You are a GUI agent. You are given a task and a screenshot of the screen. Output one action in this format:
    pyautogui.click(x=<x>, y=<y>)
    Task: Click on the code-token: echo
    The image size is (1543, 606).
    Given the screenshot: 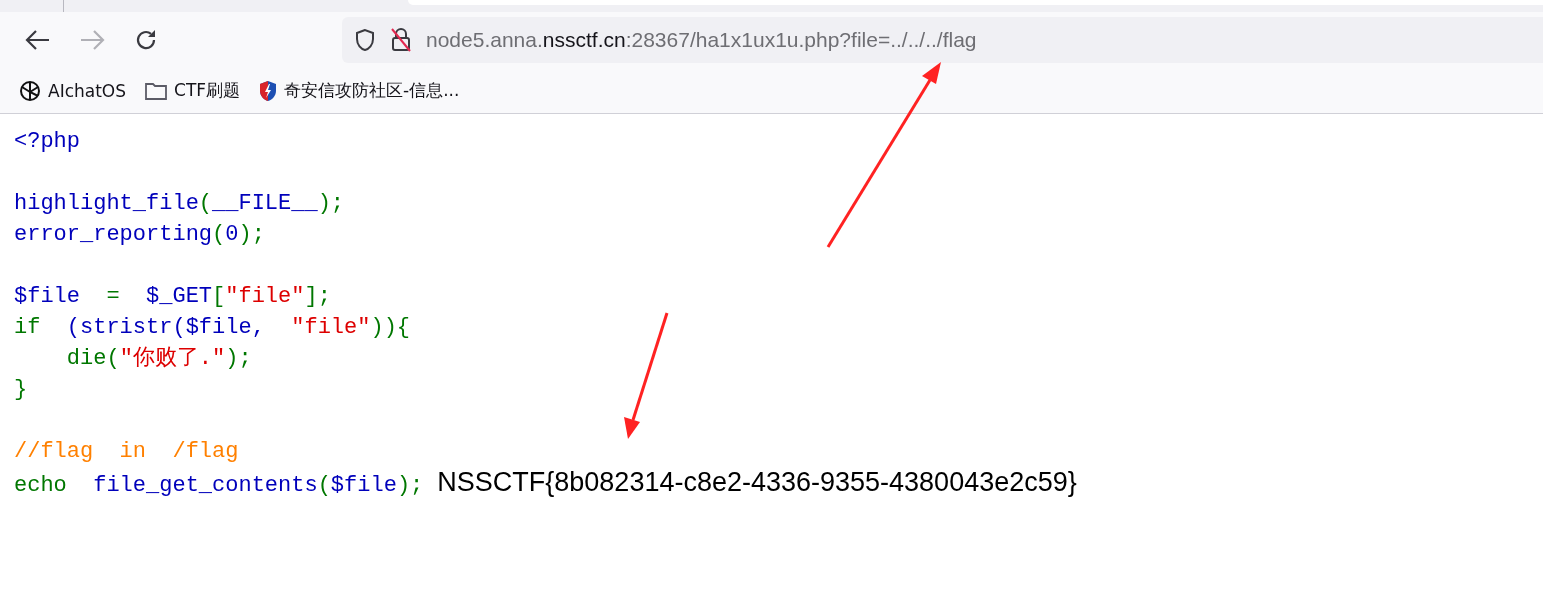 What is the action you would take?
    pyautogui.click(x=41, y=486)
    